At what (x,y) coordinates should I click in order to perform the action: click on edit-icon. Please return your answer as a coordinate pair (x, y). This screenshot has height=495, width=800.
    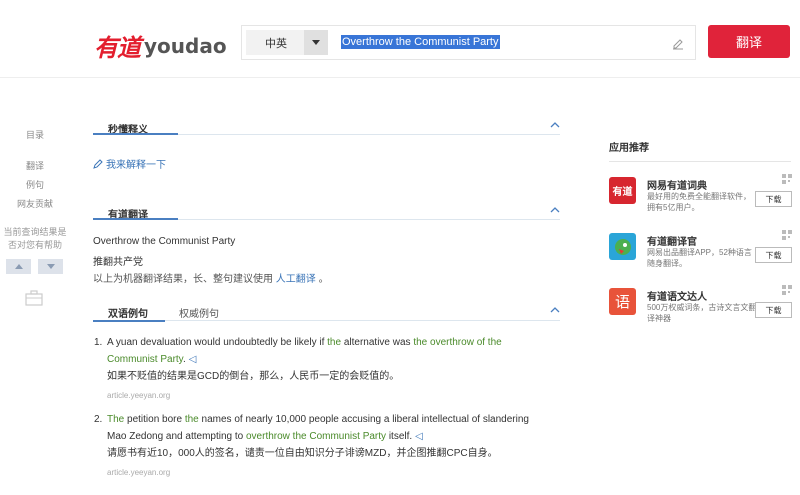
    Looking at the image, I should click on (678, 43).